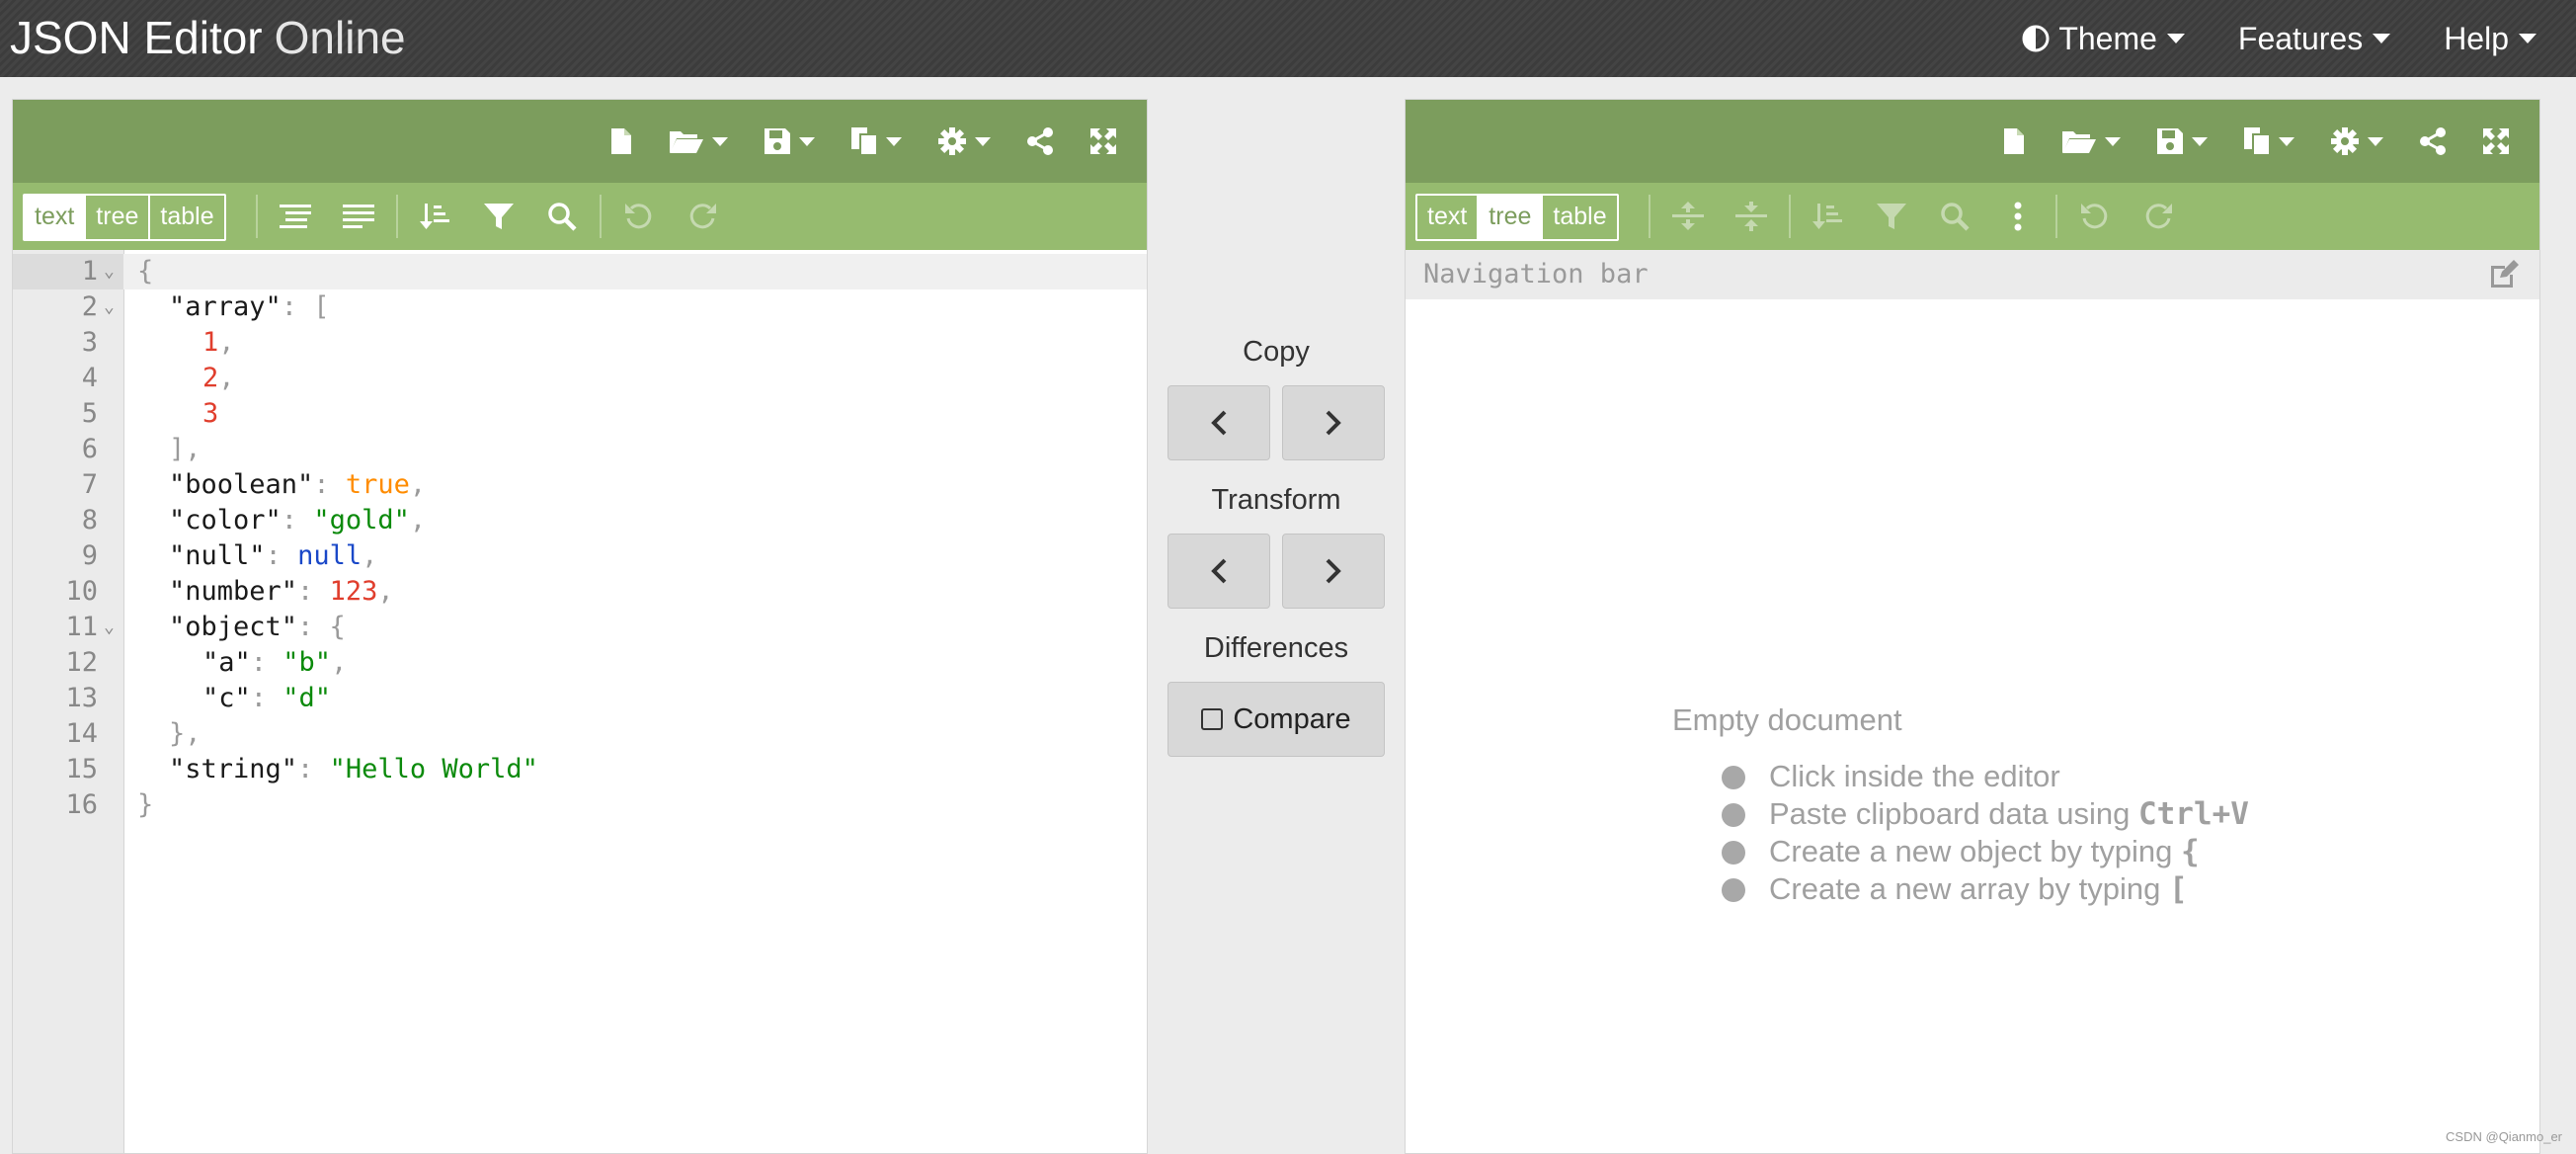 The height and width of the screenshot is (1154, 2576). What do you see at coordinates (136, 37) in the screenshot?
I see `app-title-main: JSON Editor` at bounding box center [136, 37].